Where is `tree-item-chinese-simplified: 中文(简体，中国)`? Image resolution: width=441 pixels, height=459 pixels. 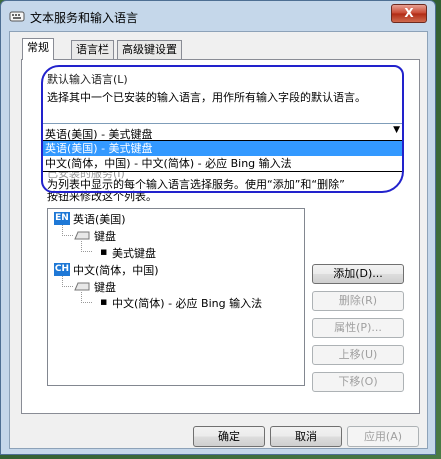
tree-item-chinese-simplified: 中文(简体，中国) is located at coordinates (116, 270).